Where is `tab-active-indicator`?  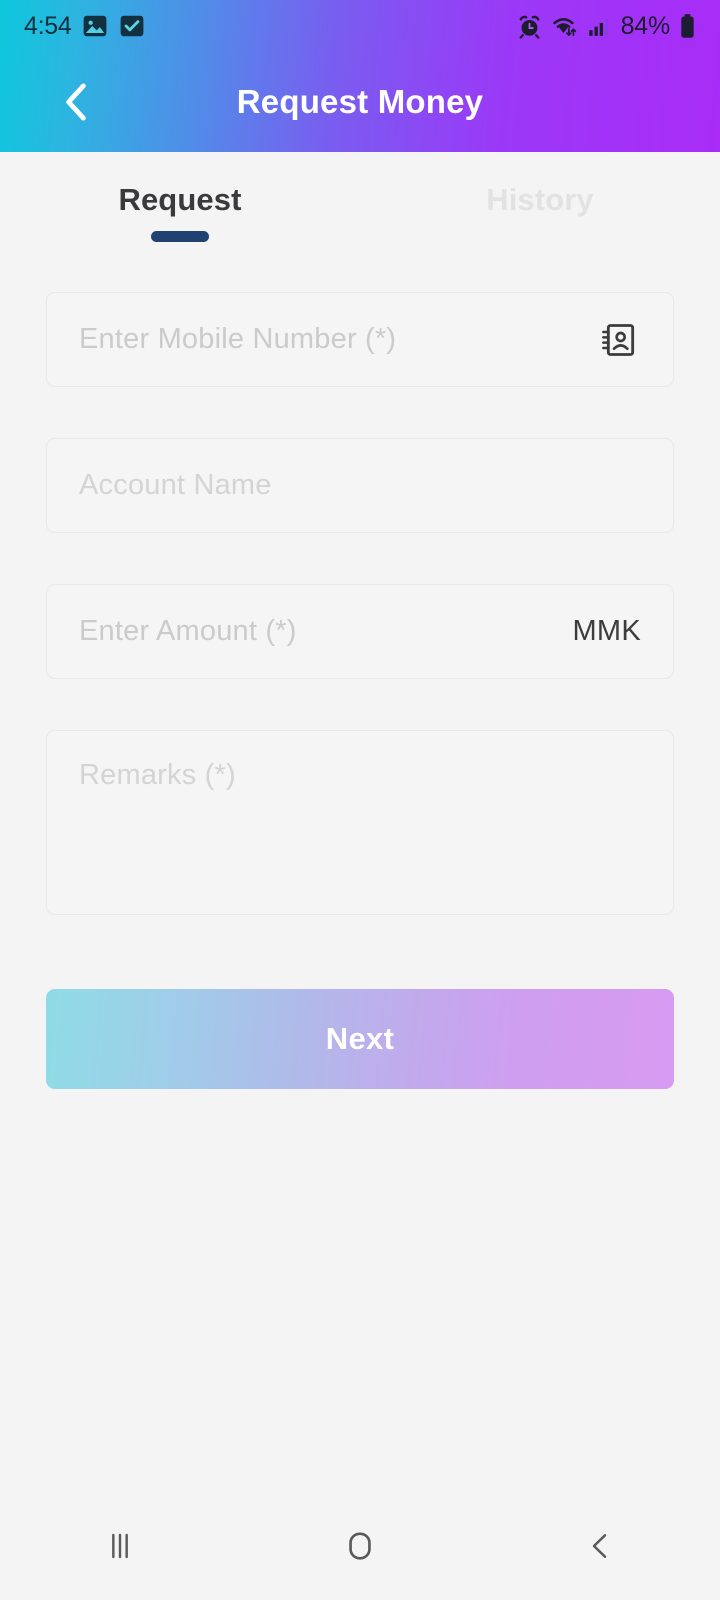 tab-active-indicator is located at coordinates (180, 236).